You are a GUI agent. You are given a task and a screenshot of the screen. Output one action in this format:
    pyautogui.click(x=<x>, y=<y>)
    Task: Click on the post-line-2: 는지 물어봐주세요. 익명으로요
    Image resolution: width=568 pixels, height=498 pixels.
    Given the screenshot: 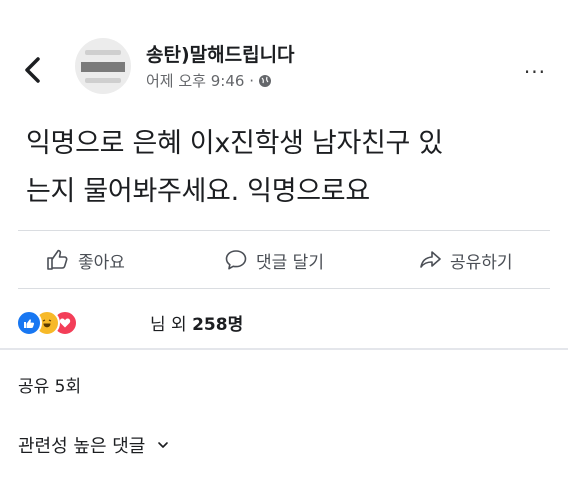 What is the action you would take?
    pyautogui.click(x=198, y=191)
    